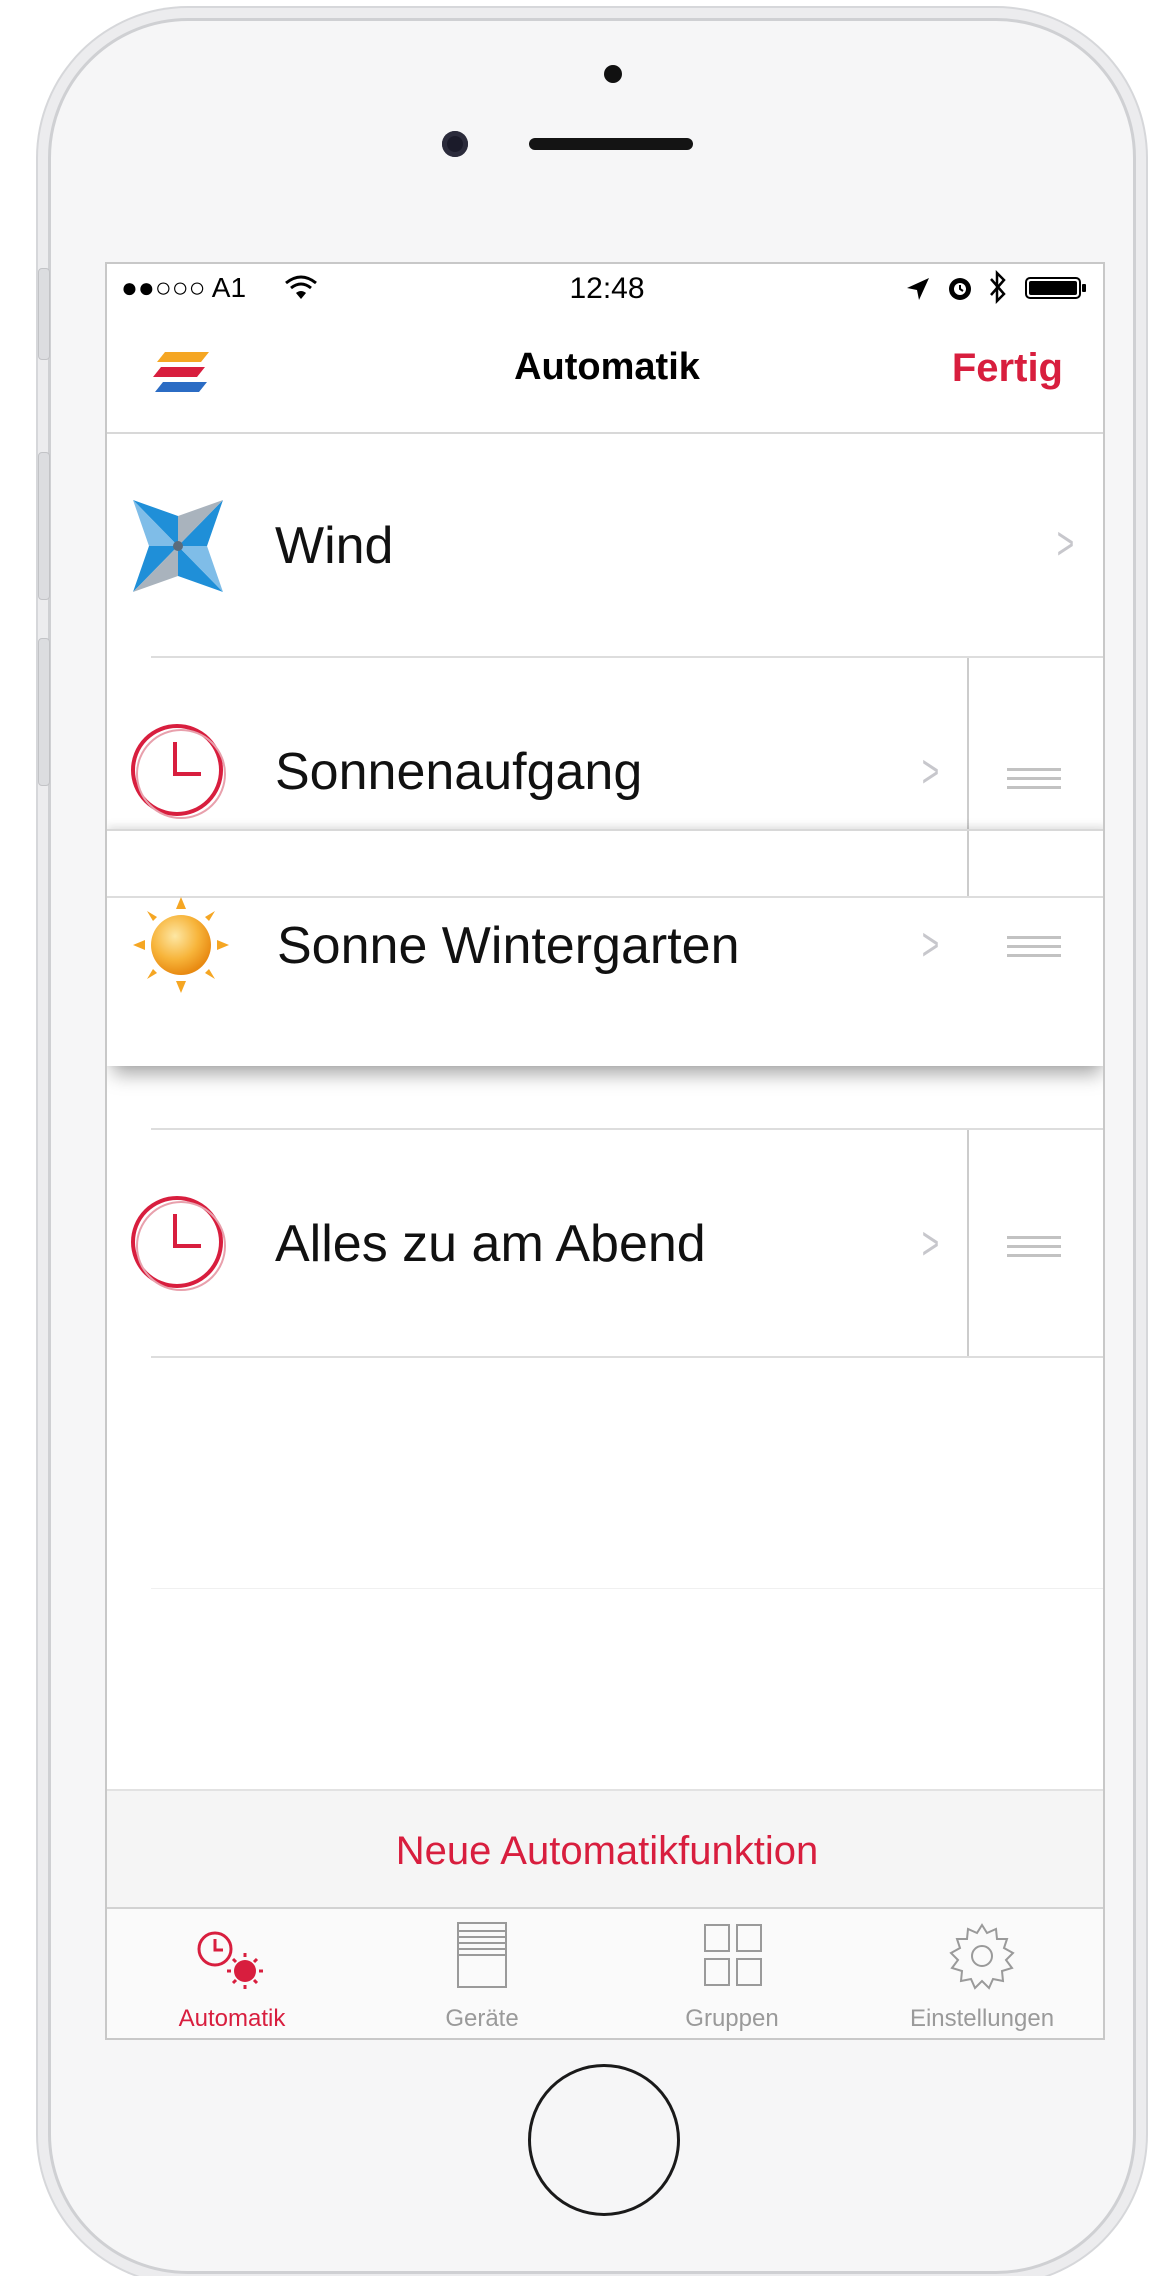 The height and width of the screenshot is (2276, 1153). What do you see at coordinates (44, 526) in the screenshot?
I see `volume-up-button` at bounding box center [44, 526].